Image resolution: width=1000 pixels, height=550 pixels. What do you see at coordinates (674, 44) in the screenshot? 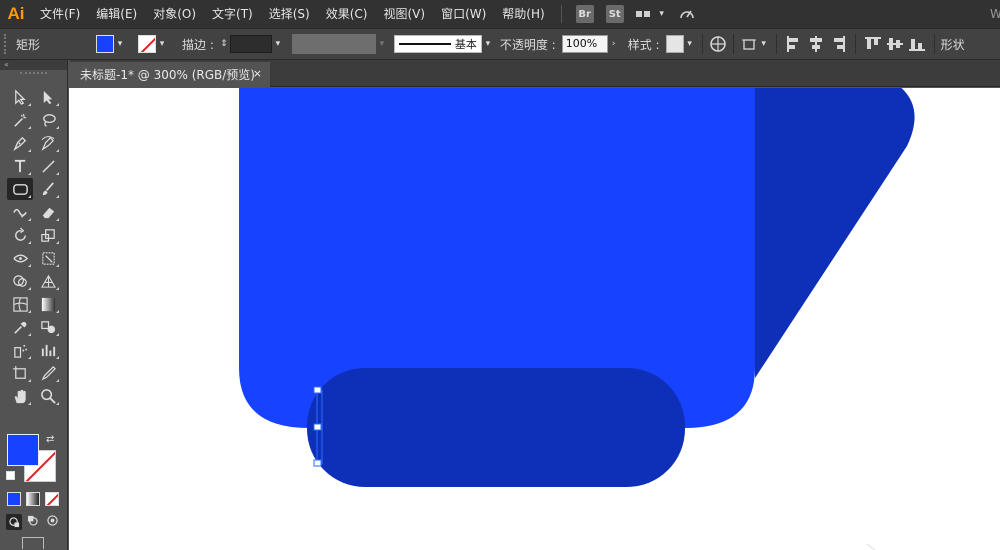
I see `graphic-style-swatch` at bounding box center [674, 44].